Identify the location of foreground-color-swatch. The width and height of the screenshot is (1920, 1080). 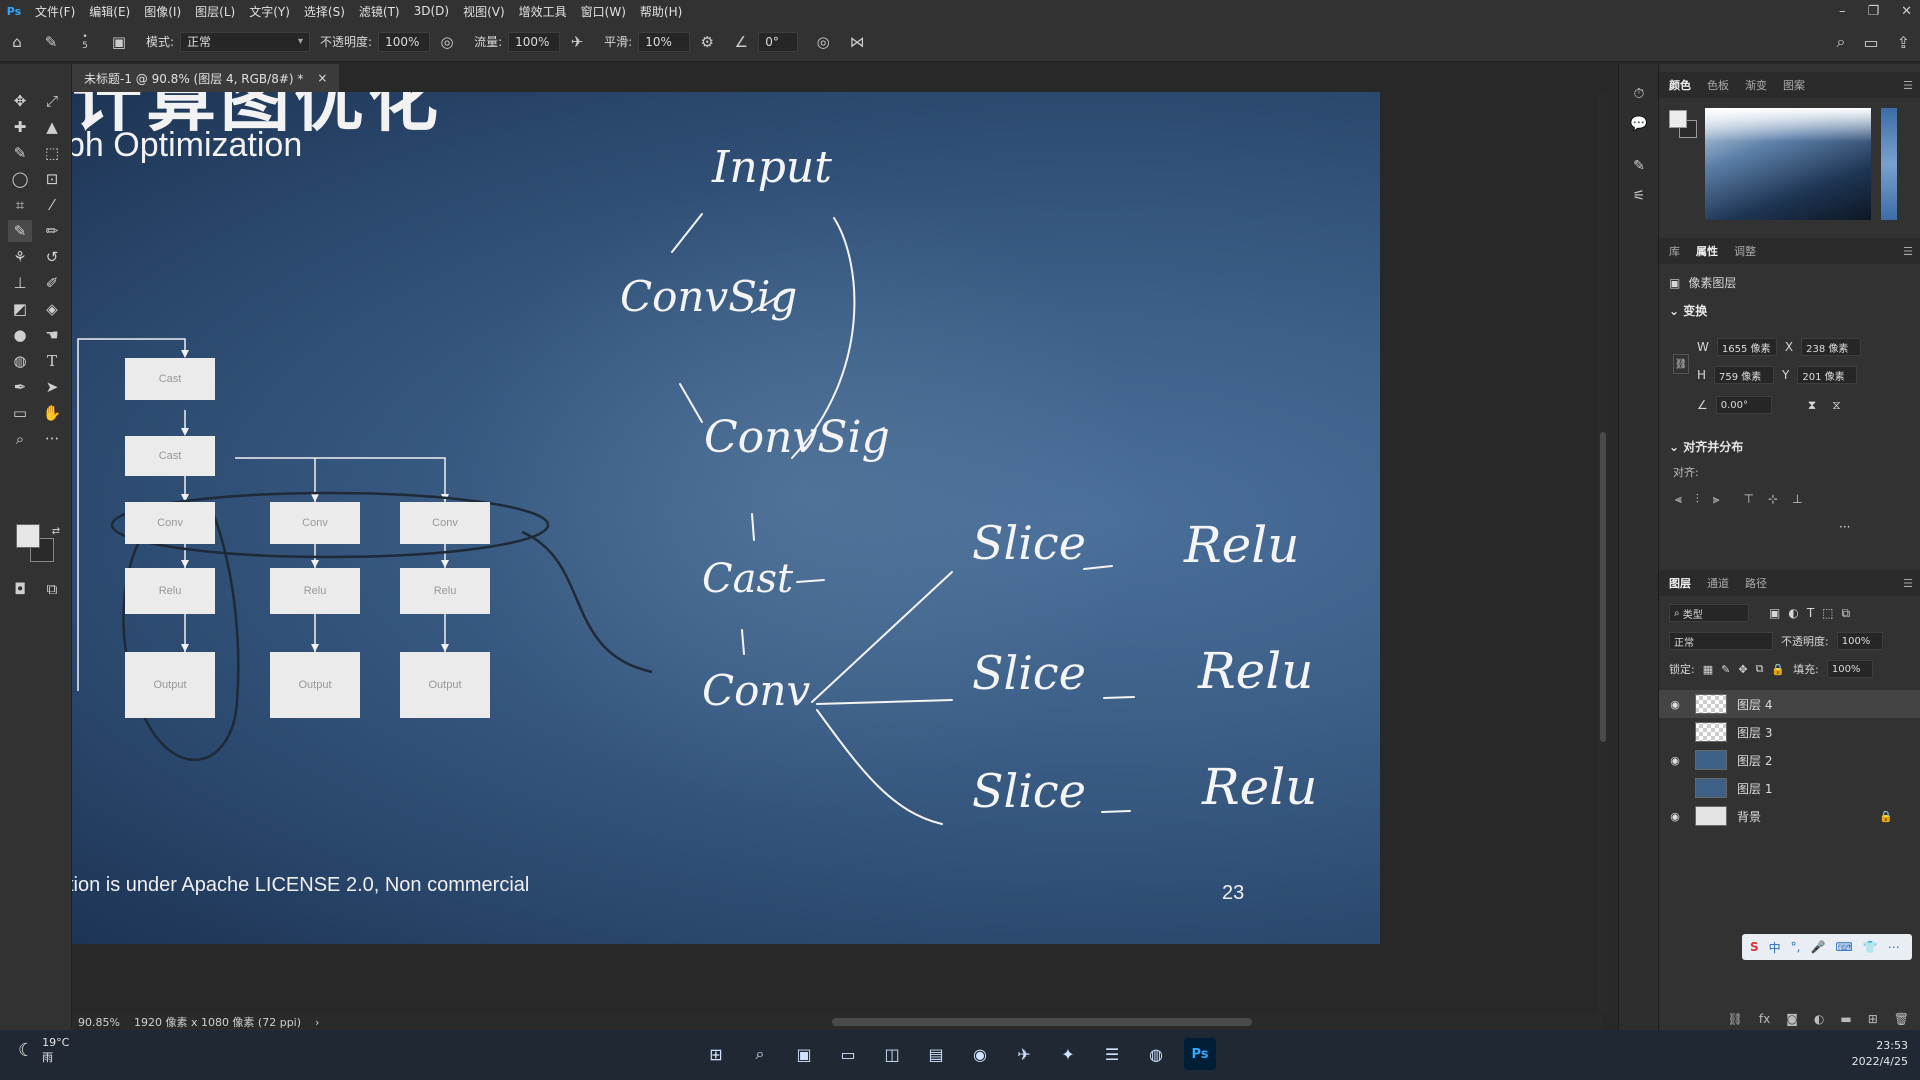
(28, 536).